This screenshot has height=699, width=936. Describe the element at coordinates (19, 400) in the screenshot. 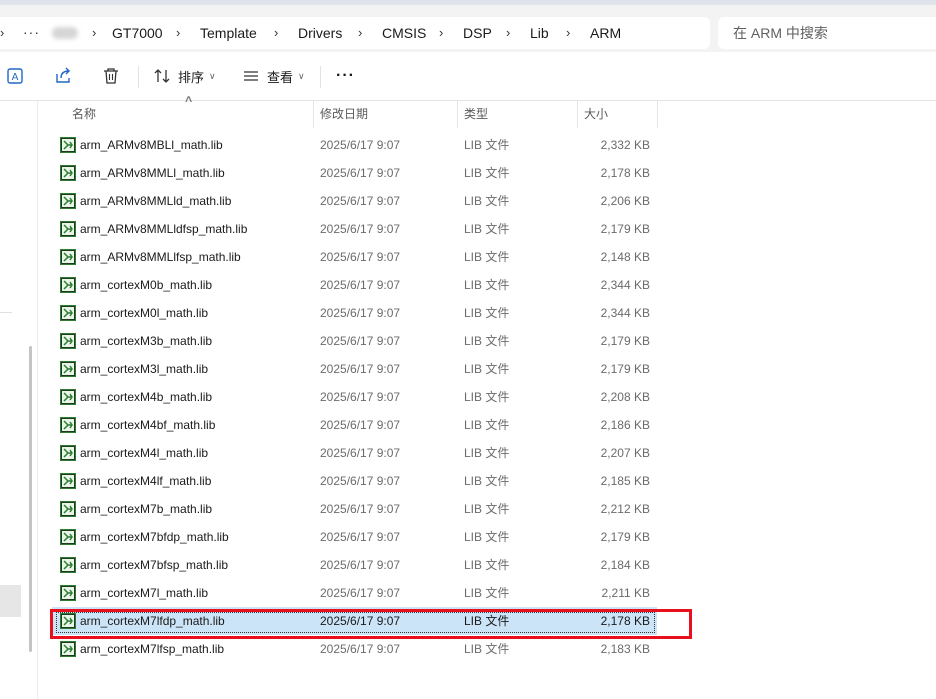

I see `navigation-pane` at that location.